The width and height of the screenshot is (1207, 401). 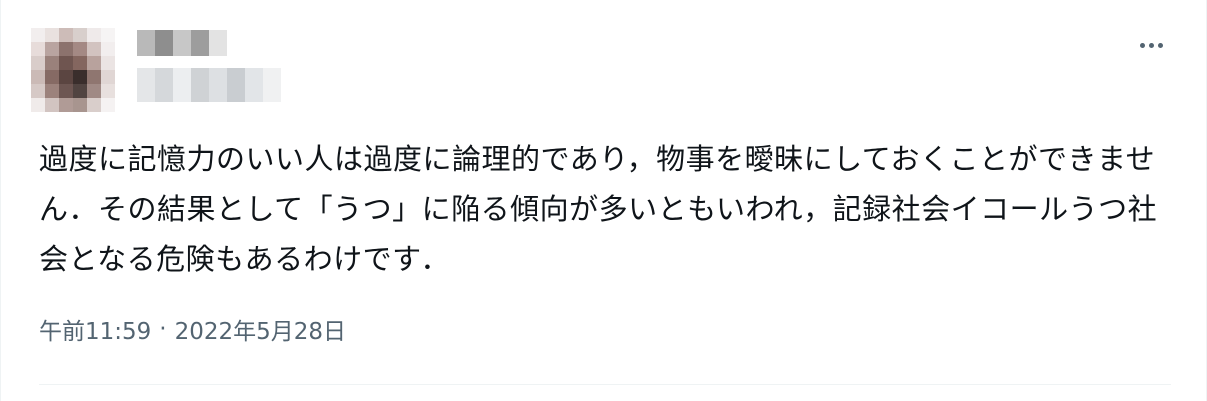 What do you see at coordinates (182, 43) in the screenshot?
I see `display-name-redacted` at bounding box center [182, 43].